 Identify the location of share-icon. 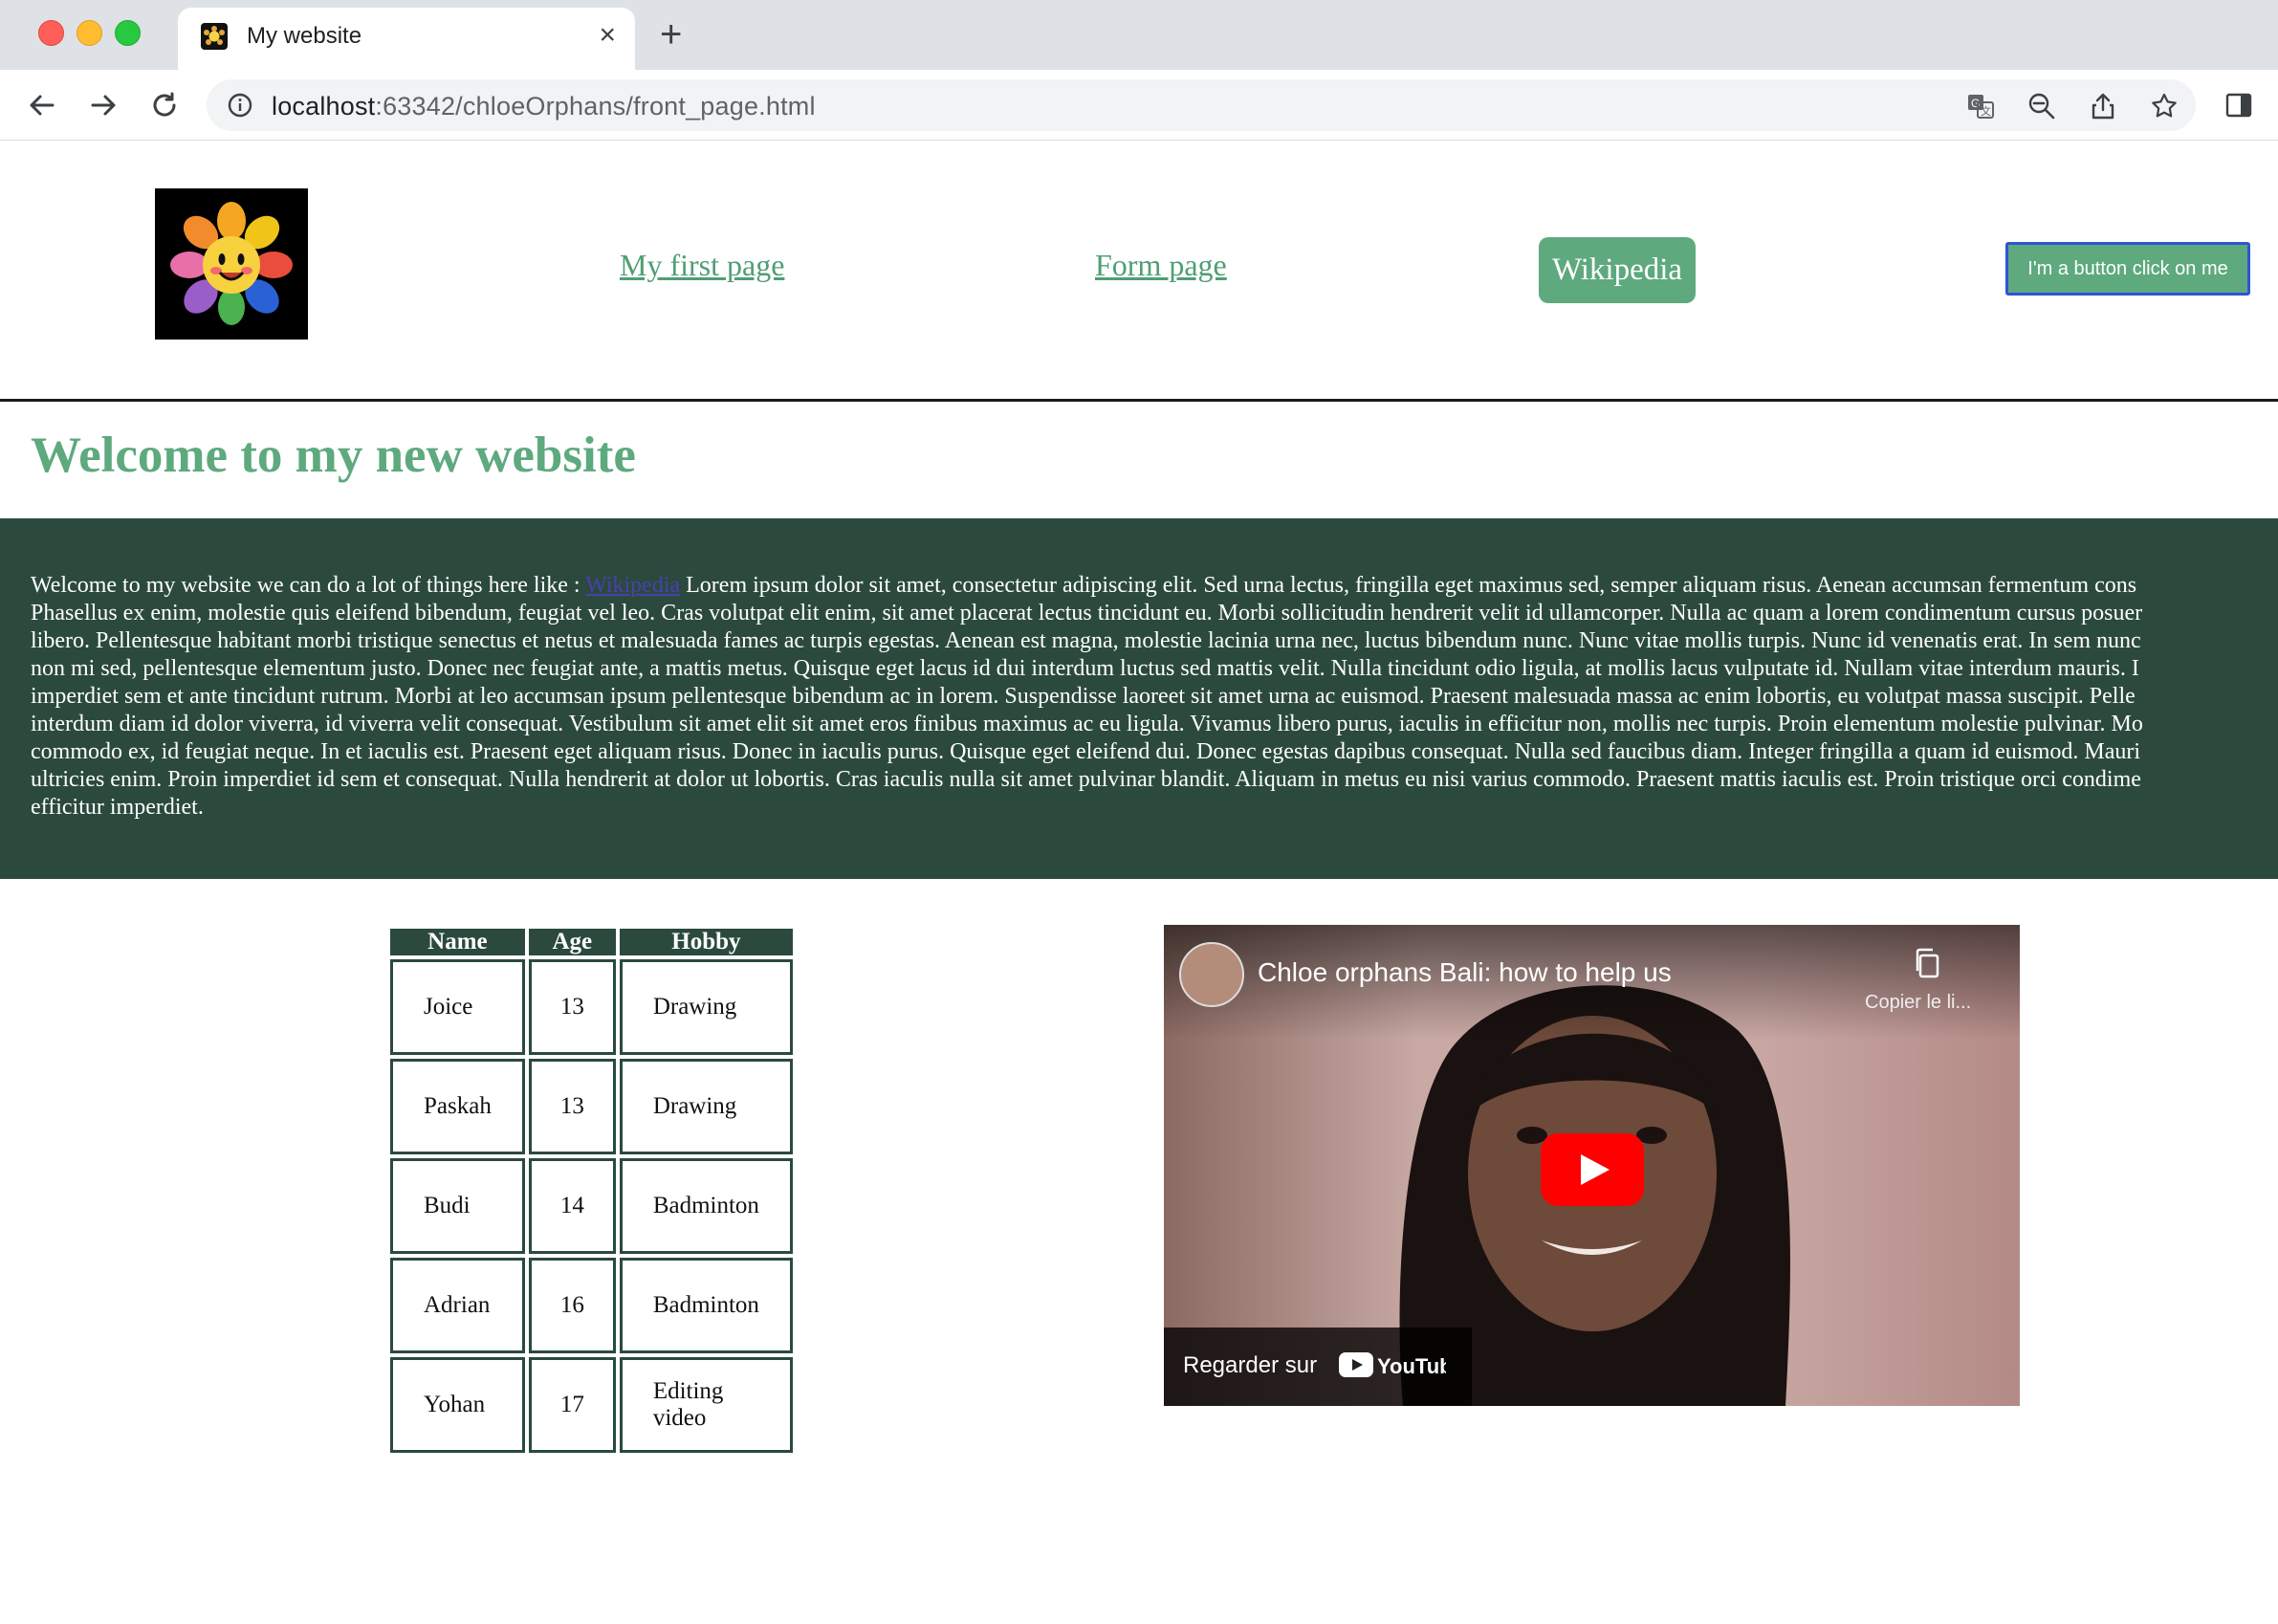
(2103, 106).